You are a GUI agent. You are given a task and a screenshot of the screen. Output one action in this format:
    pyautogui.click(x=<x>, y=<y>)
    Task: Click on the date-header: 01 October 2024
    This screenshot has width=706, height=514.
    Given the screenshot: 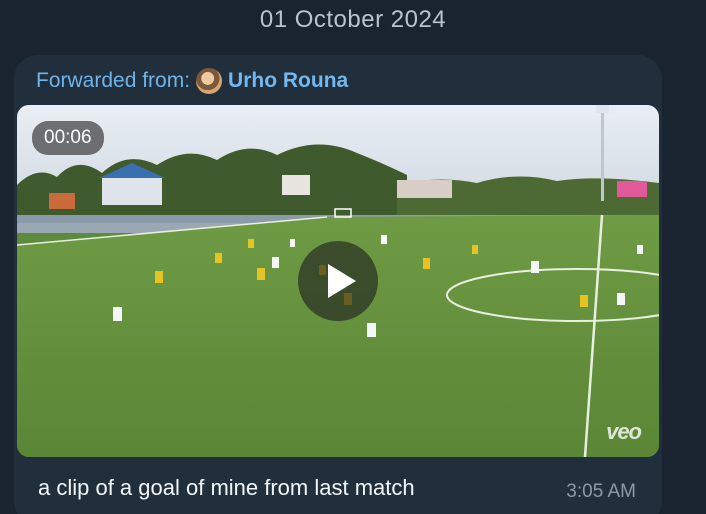 What is the action you would take?
    pyautogui.click(x=353, y=19)
    